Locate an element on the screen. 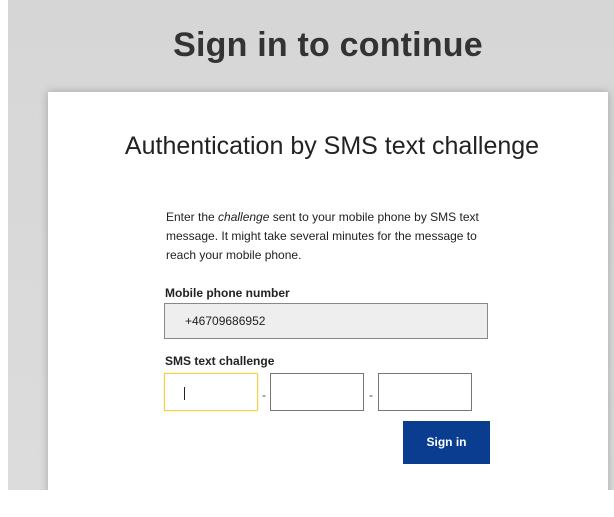  card-title: Authentication by SMS text challenge is located at coordinates (332, 146).